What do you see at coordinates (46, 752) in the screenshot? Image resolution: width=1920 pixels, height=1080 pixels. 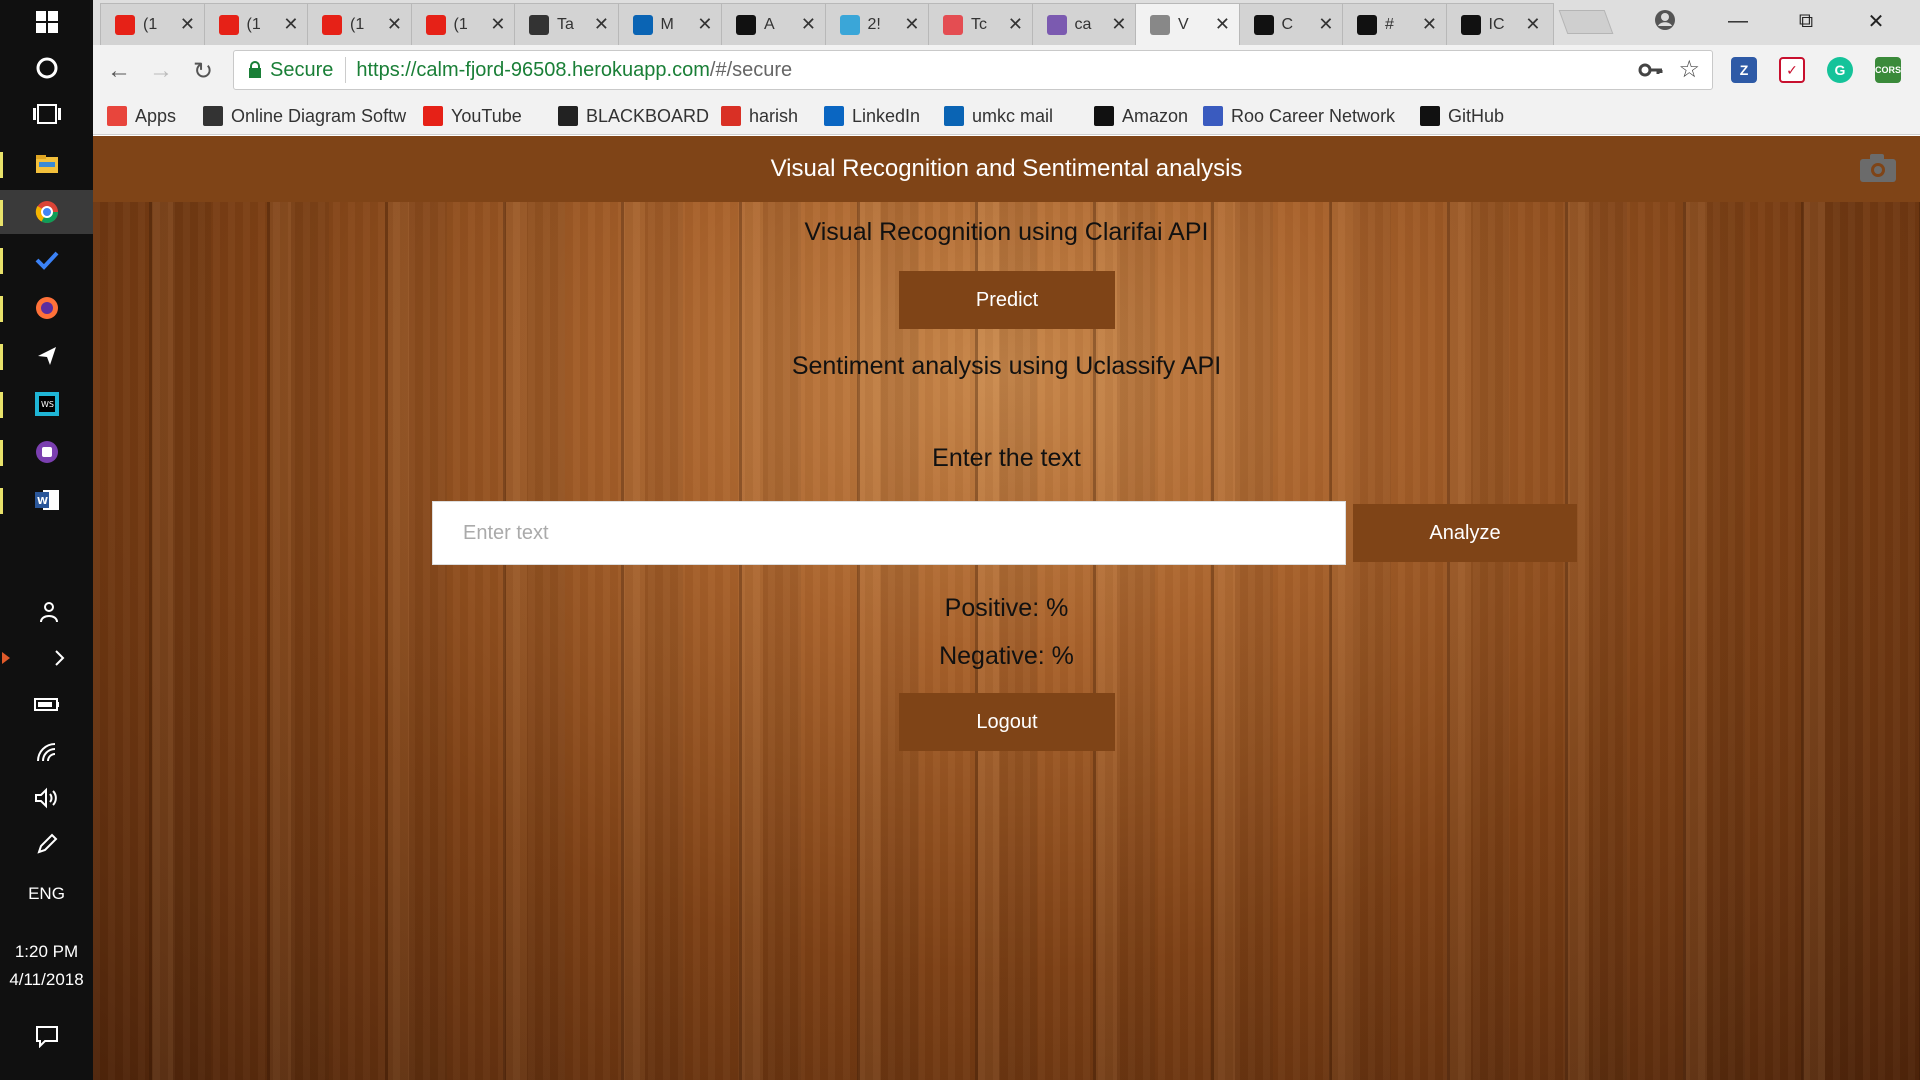 I see `wifi-icon` at bounding box center [46, 752].